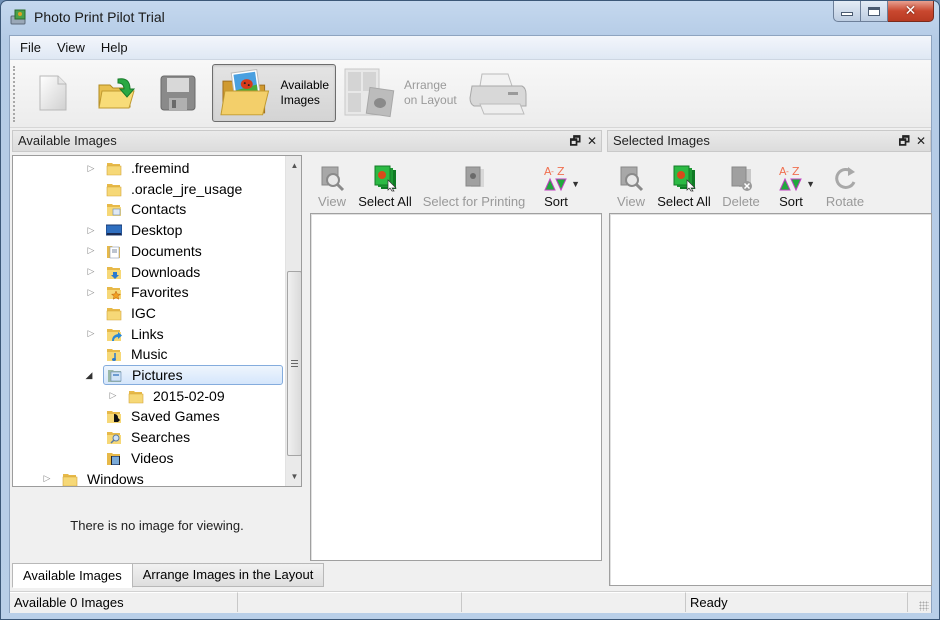  What do you see at coordinates (474, 190) in the screenshot?
I see `select-for-printing-button: Select for Printing` at bounding box center [474, 190].